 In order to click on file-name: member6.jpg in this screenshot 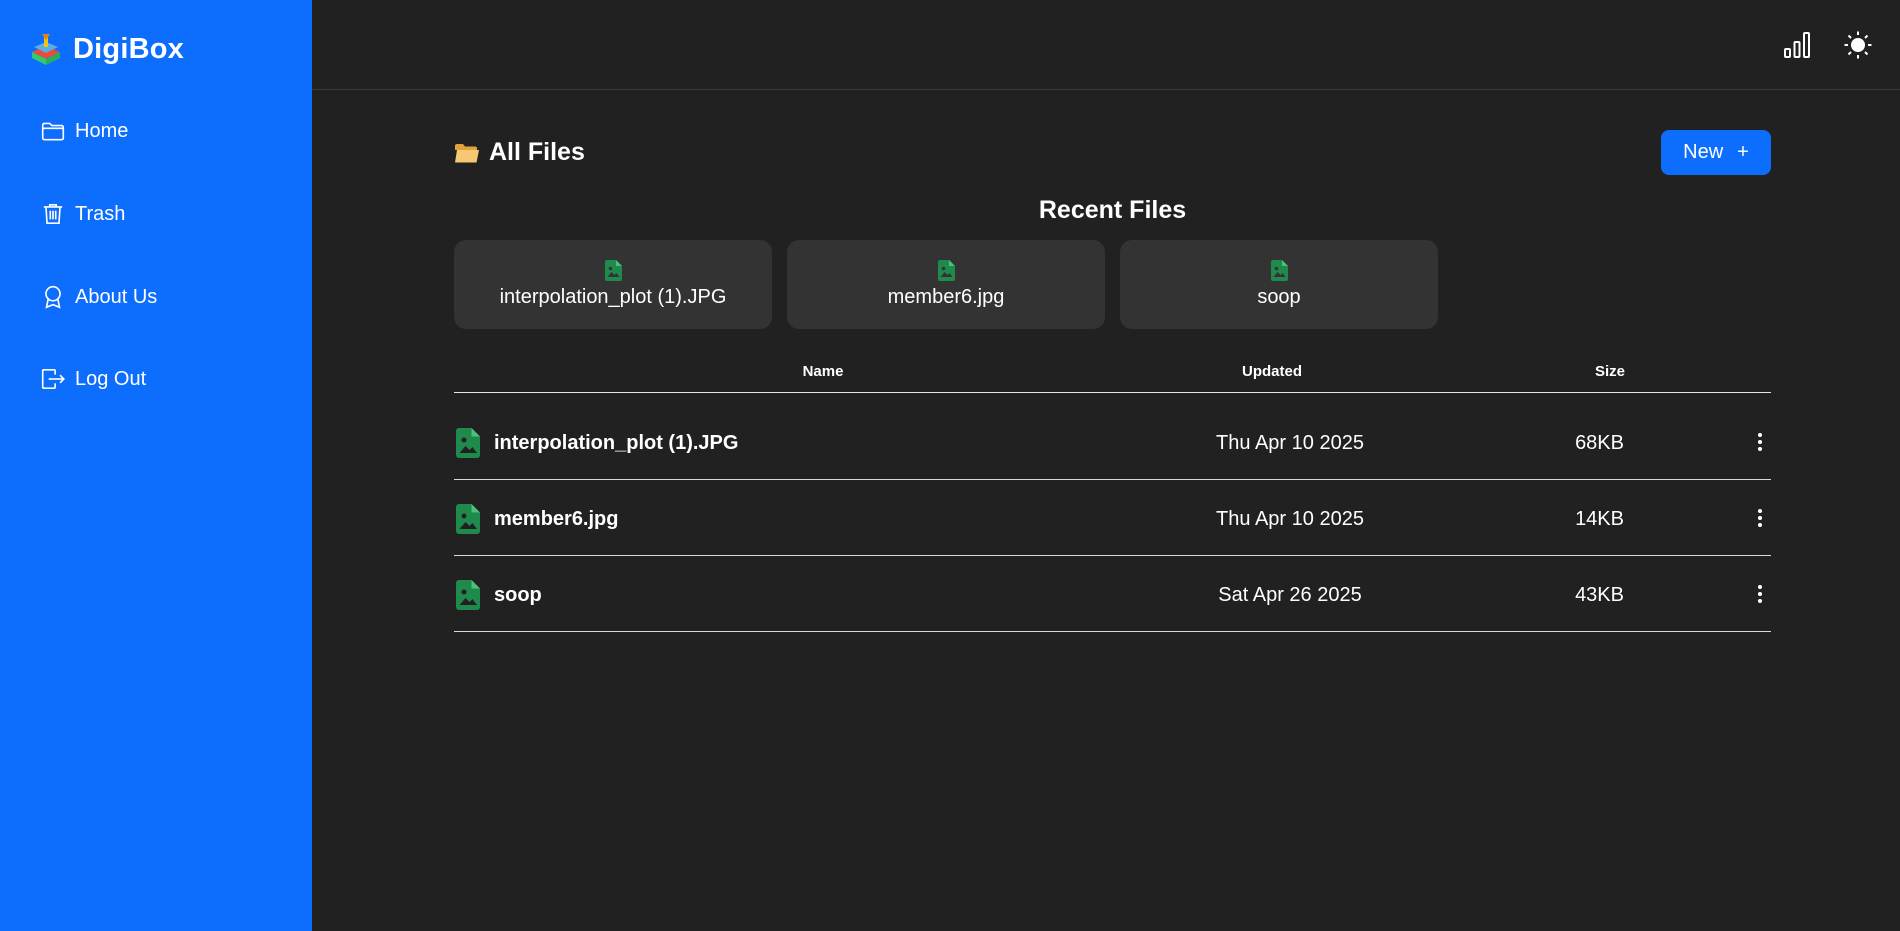, I will do `click(556, 519)`.